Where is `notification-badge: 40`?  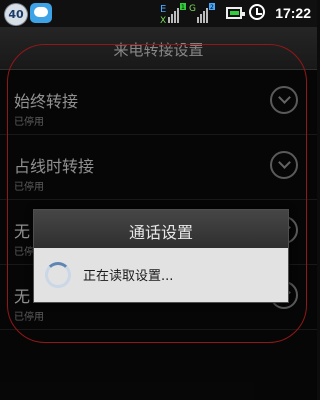
notification-badge: 40 is located at coordinates (16, 14).